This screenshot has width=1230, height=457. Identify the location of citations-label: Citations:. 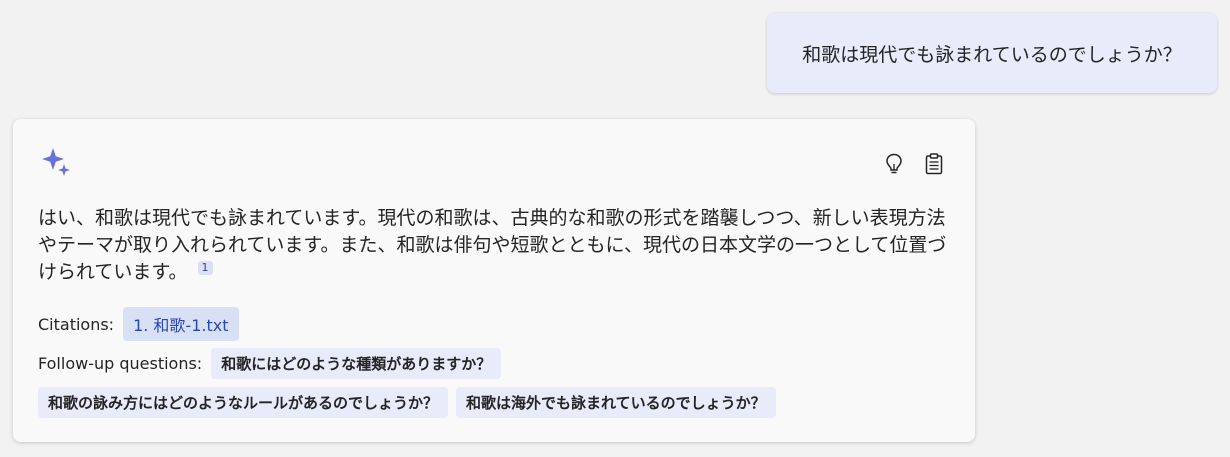
(76, 324).